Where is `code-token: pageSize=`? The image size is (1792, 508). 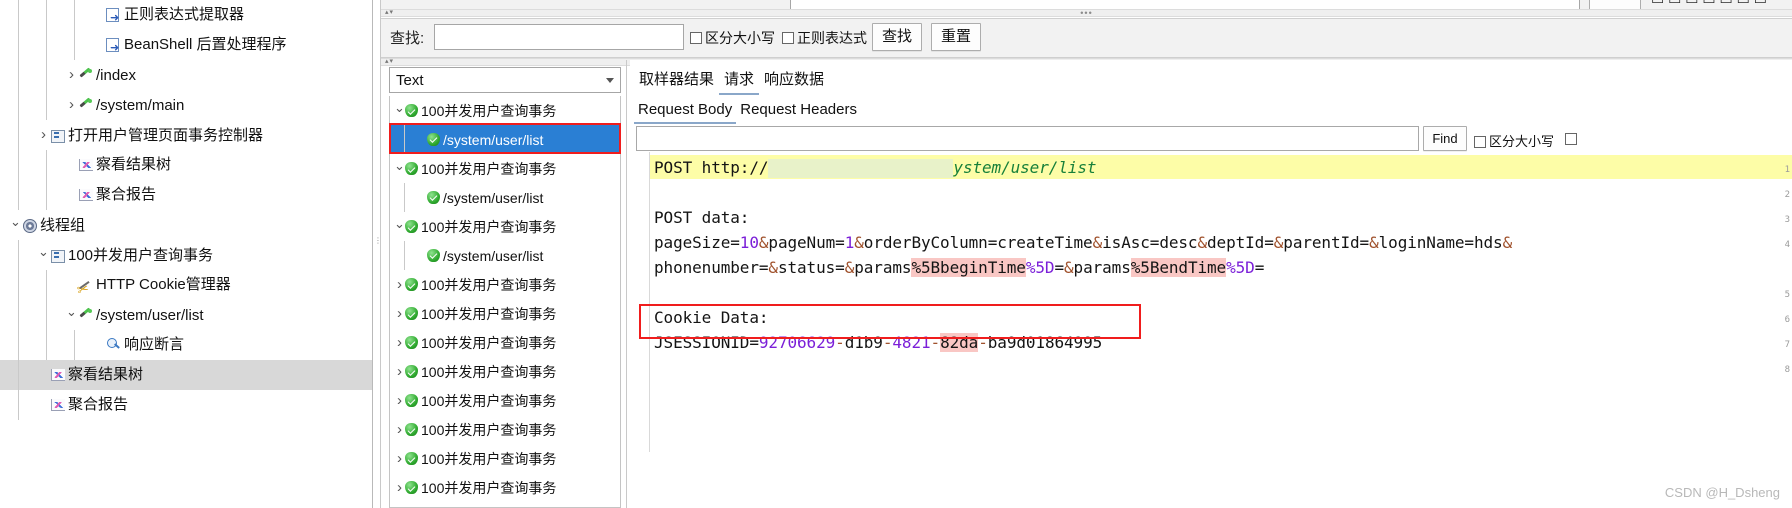
code-token: pageSize= is located at coordinates (697, 242).